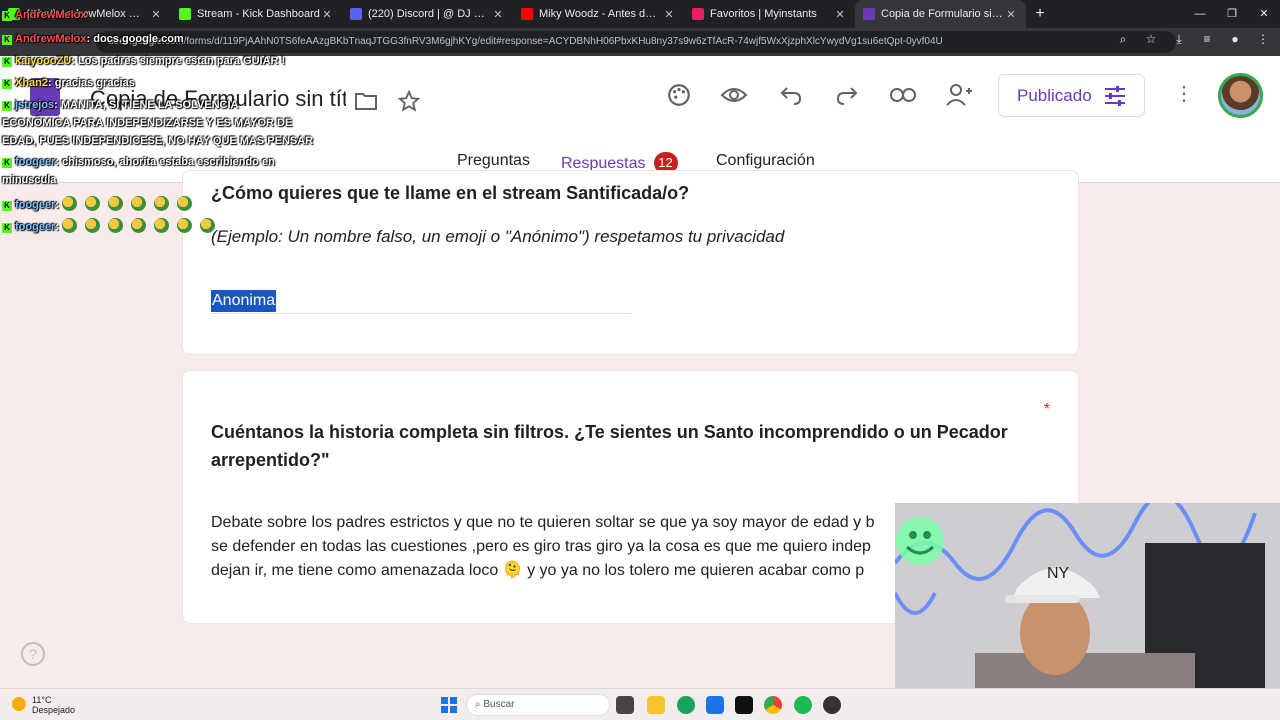  I want to click on edge-icon, so click(686, 705).